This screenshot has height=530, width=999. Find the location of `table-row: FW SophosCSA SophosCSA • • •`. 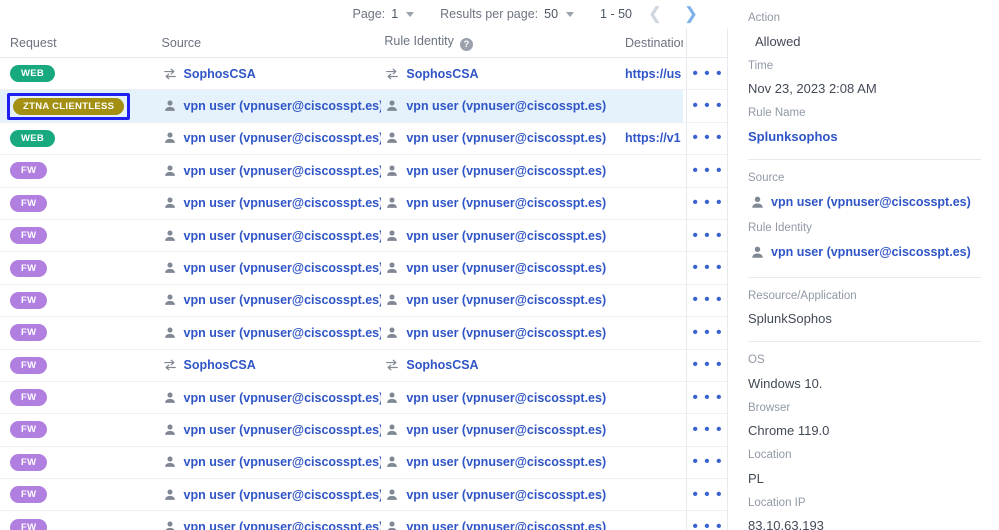

table-row: FW SophosCSA SophosCSA • • • is located at coordinates (364, 365).